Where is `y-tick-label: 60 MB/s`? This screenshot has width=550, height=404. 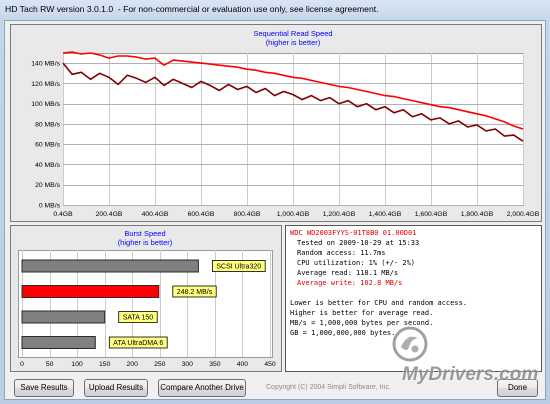
y-tick-label: 60 MB/s is located at coordinates (48, 145).